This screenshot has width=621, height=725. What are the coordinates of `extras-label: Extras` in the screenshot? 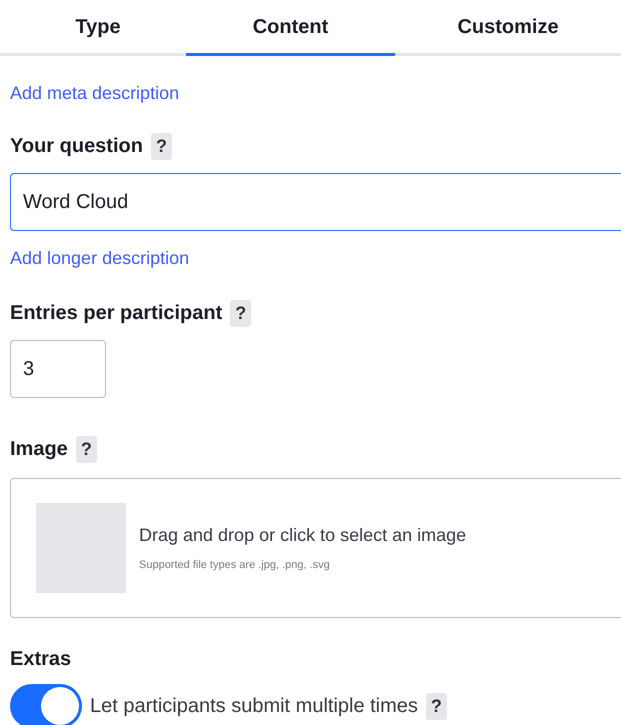 It's located at (41, 659).